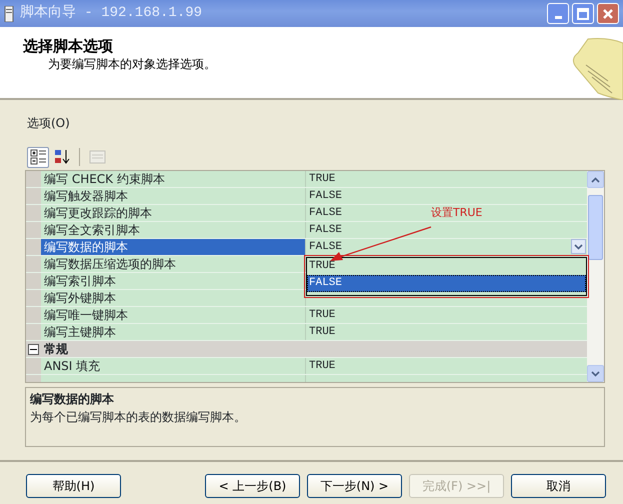 The image size is (623, 504). Describe the element at coordinates (252, 486) in the screenshot. I see `back-button: < 上一步(B)` at that location.